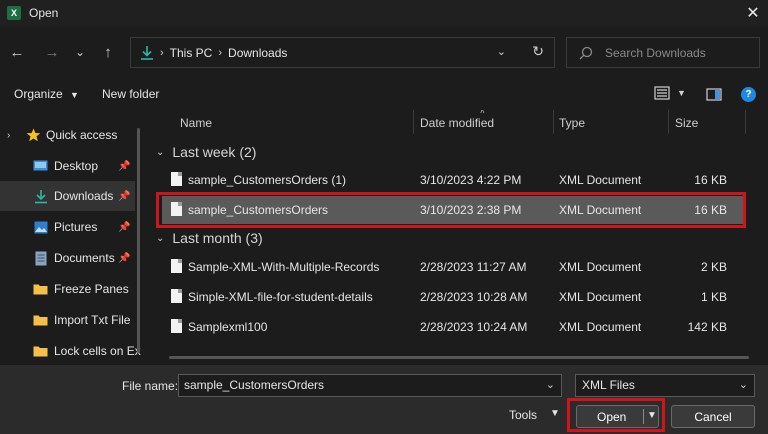 The image size is (768, 434). I want to click on breadcrumb-downloads: Downloads, so click(257, 53).